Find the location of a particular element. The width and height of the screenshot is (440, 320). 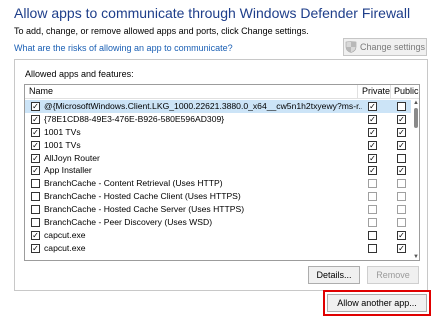

scroll-thumb is located at coordinates (416, 118).